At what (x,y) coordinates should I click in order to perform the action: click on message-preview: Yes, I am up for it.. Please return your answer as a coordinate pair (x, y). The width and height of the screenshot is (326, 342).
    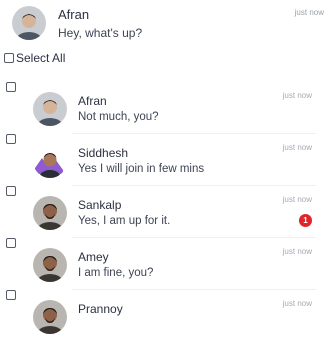
    Looking at the image, I should click on (124, 221).